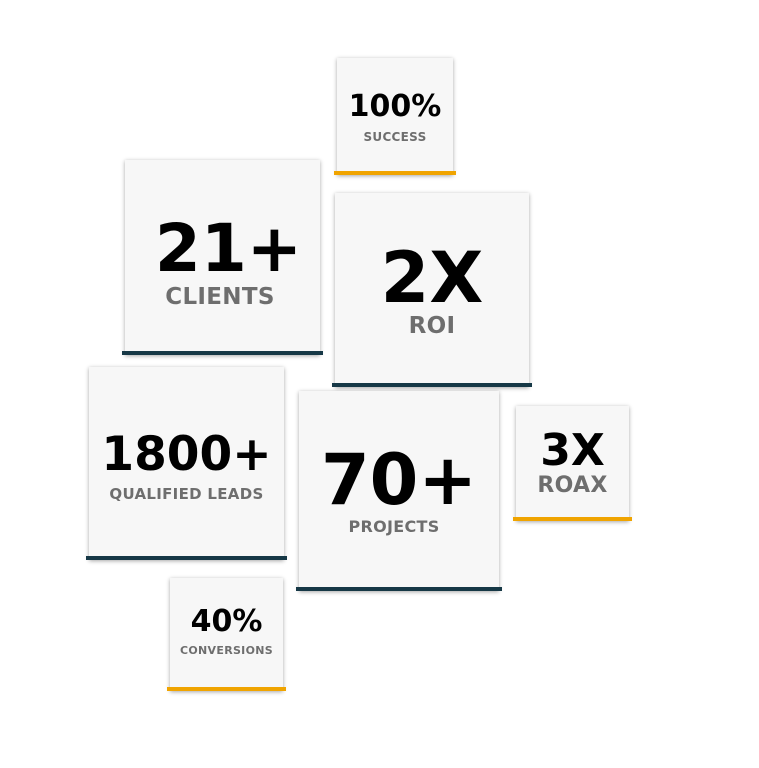  What do you see at coordinates (220, 297) in the screenshot?
I see `stat-label: CLIENTS` at bounding box center [220, 297].